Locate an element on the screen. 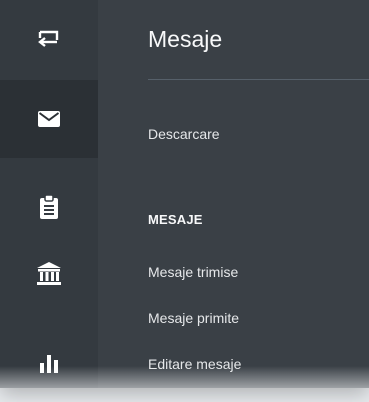 The image size is (369, 402). swap-icon is located at coordinates (49, 41).